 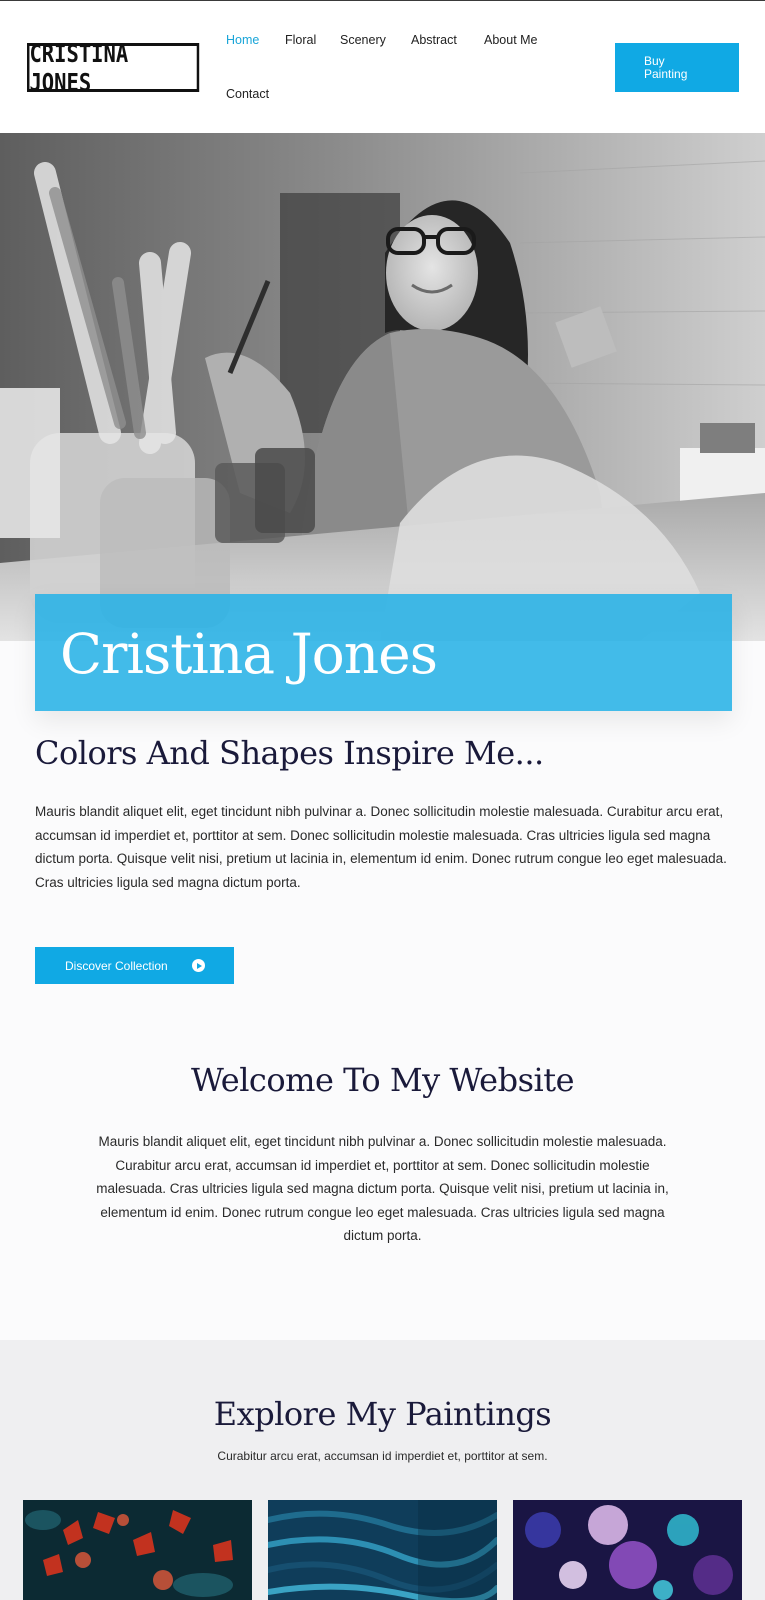 What do you see at coordinates (382, 1080) in the screenshot?
I see `welcome-heading: Welcome To My Website` at bounding box center [382, 1080].